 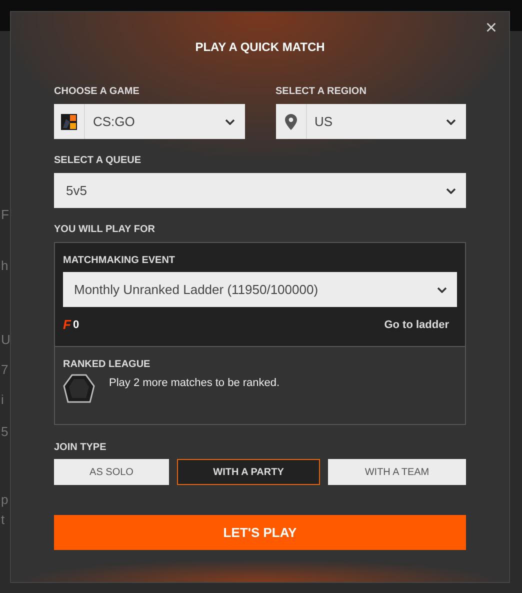 What do you see at coordinates (397, 472) in the screenshot?
I see `join-type-tab: WITH A TEAM` at bounding box center [397, 472].